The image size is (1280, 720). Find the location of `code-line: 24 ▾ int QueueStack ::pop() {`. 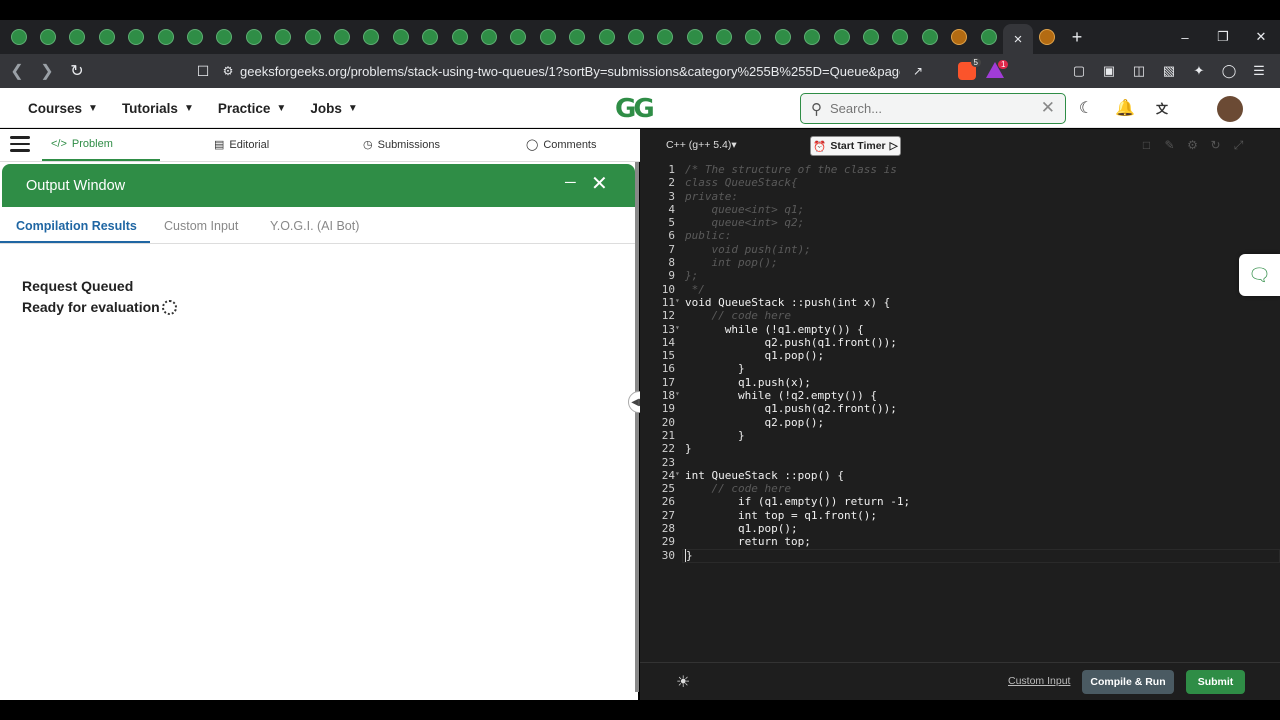

code-line: 24 ▾ int QueueStack ::pop() { is located at coordinates (786, 475).